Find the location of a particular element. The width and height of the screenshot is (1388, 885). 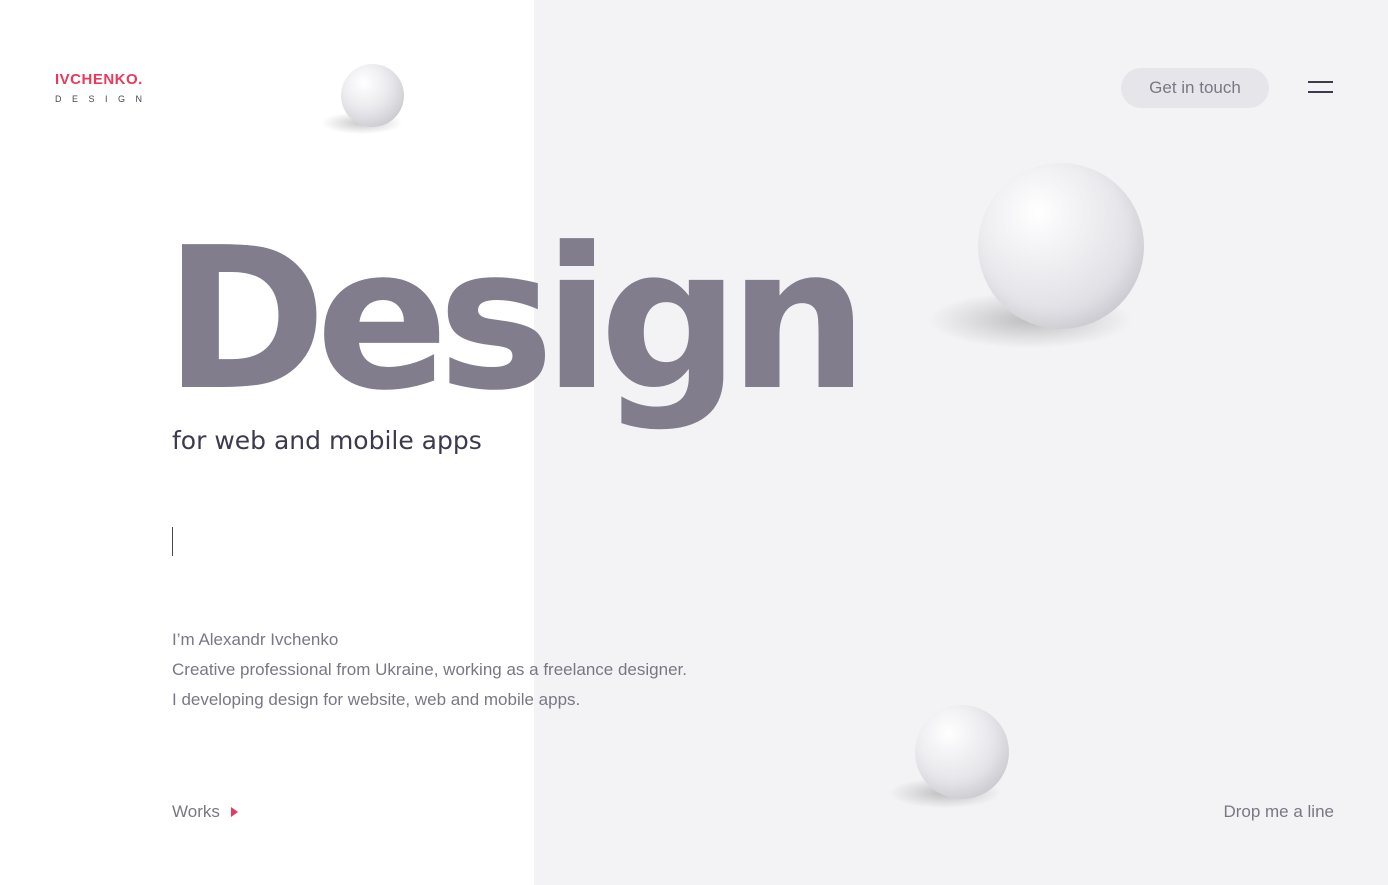

works-link: Works is located at coordinates (205, 812).